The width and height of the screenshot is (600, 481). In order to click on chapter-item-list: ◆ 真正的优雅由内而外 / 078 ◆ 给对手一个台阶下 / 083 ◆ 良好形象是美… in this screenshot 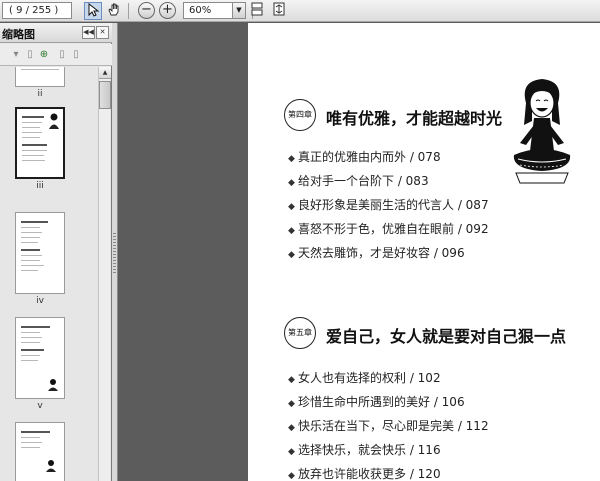, I will do `click(388, 209)`.